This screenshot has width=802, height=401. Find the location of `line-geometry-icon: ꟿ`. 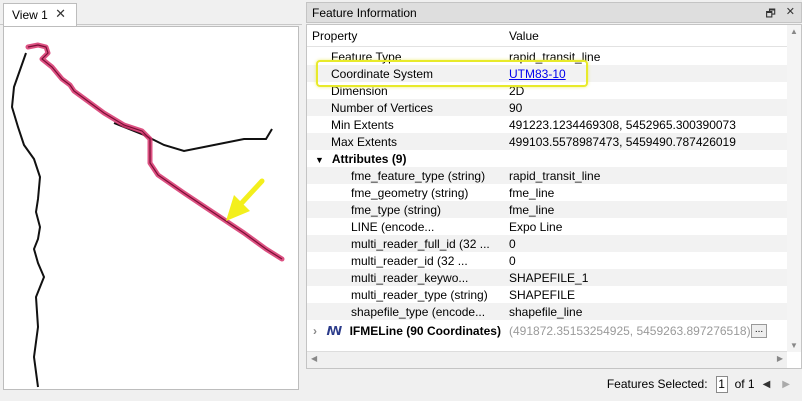

line-geometry-icon: ꟿ is located at coordinates (334, 331).